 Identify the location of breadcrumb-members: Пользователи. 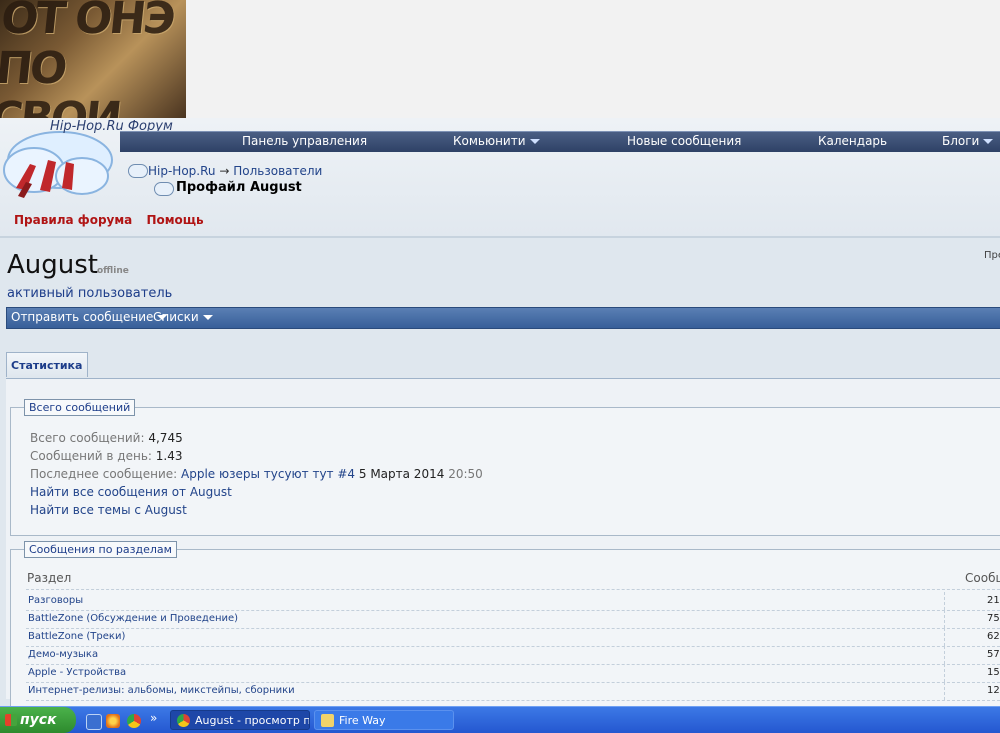
(277, 171).